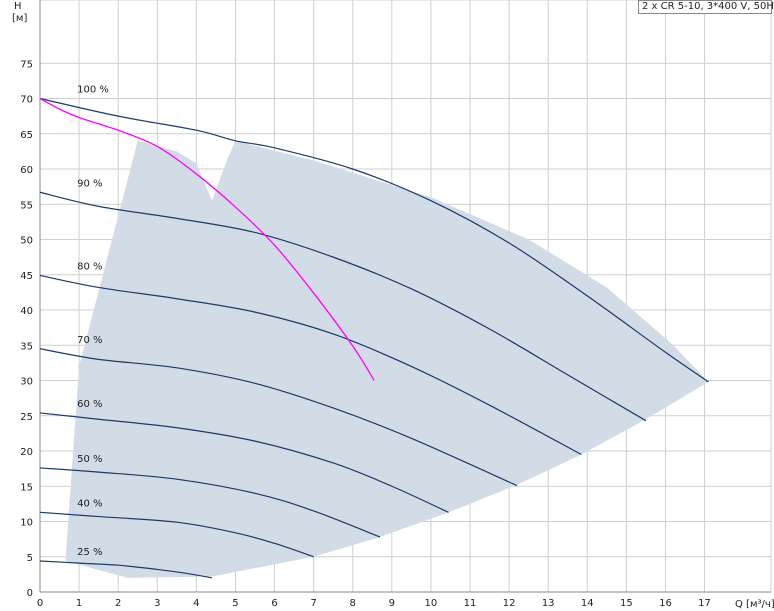 The width and height of the screenshot is (774, 611). I want to click on y-tick-label: 25, so click(26, 417).